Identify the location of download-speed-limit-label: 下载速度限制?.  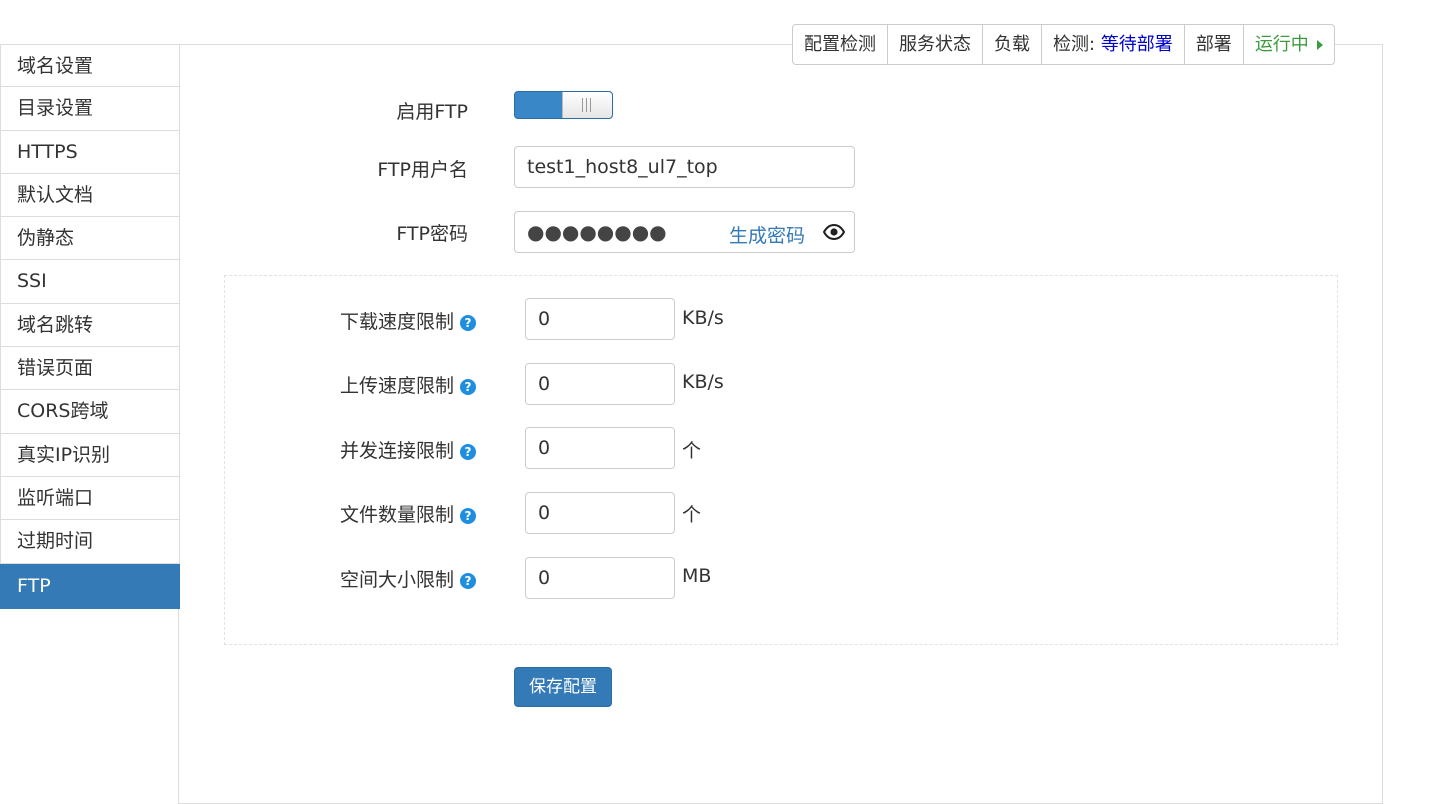
(408, 320).